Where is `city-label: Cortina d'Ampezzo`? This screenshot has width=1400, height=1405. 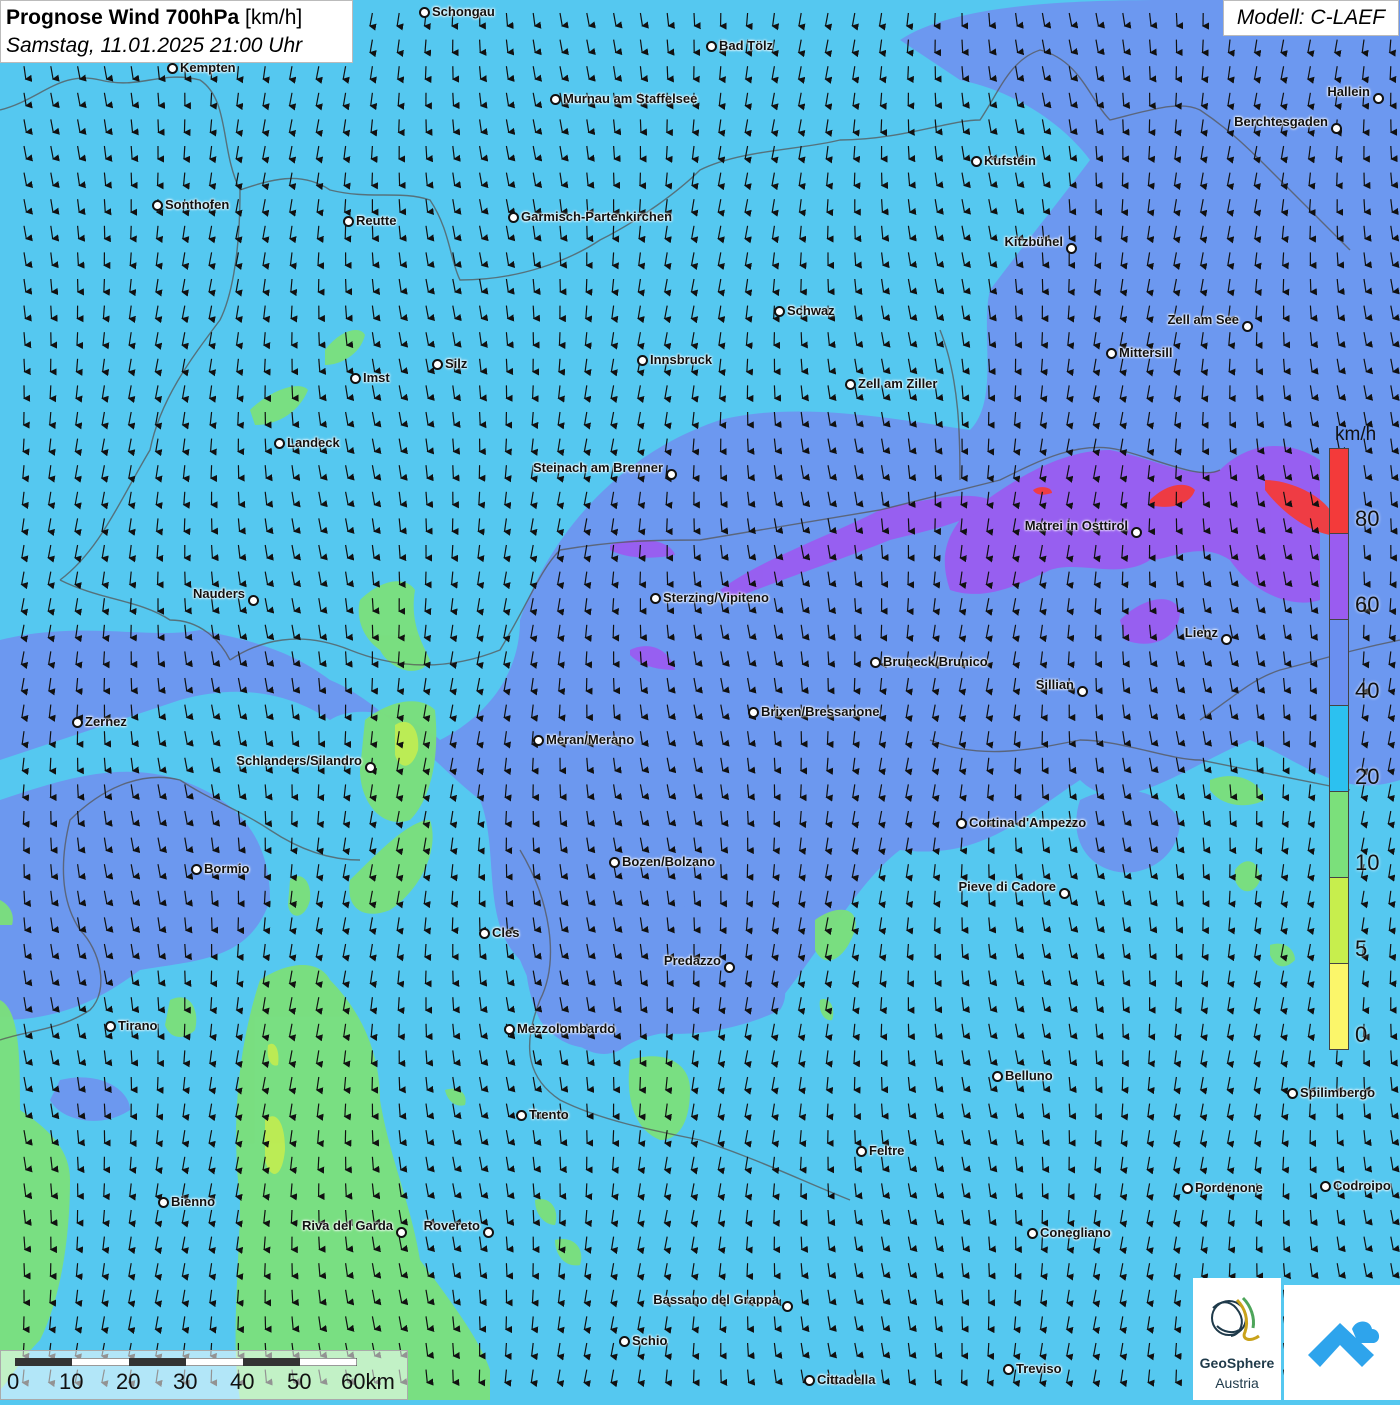 city-label: Cortina d'Ampezzo is located at coordinates (1027, 822).